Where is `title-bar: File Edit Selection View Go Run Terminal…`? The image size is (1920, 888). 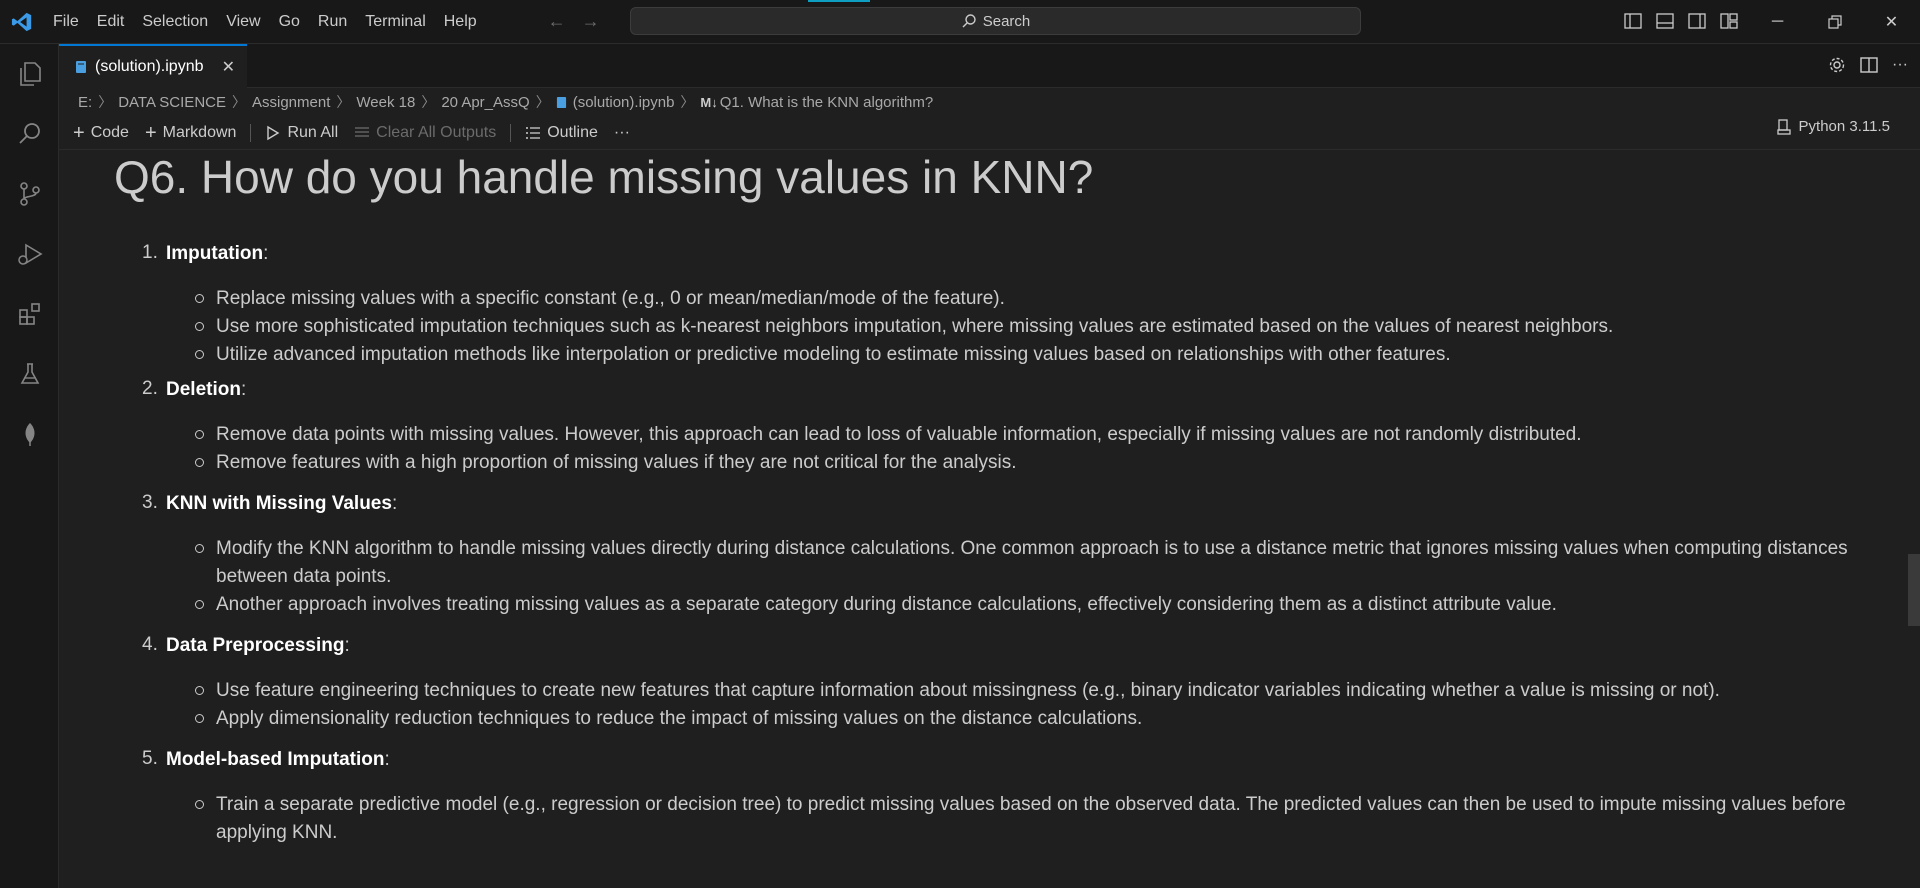 title-bar: File Edit Selection View Go Run Terminal… is located at coordinates (960, 22).